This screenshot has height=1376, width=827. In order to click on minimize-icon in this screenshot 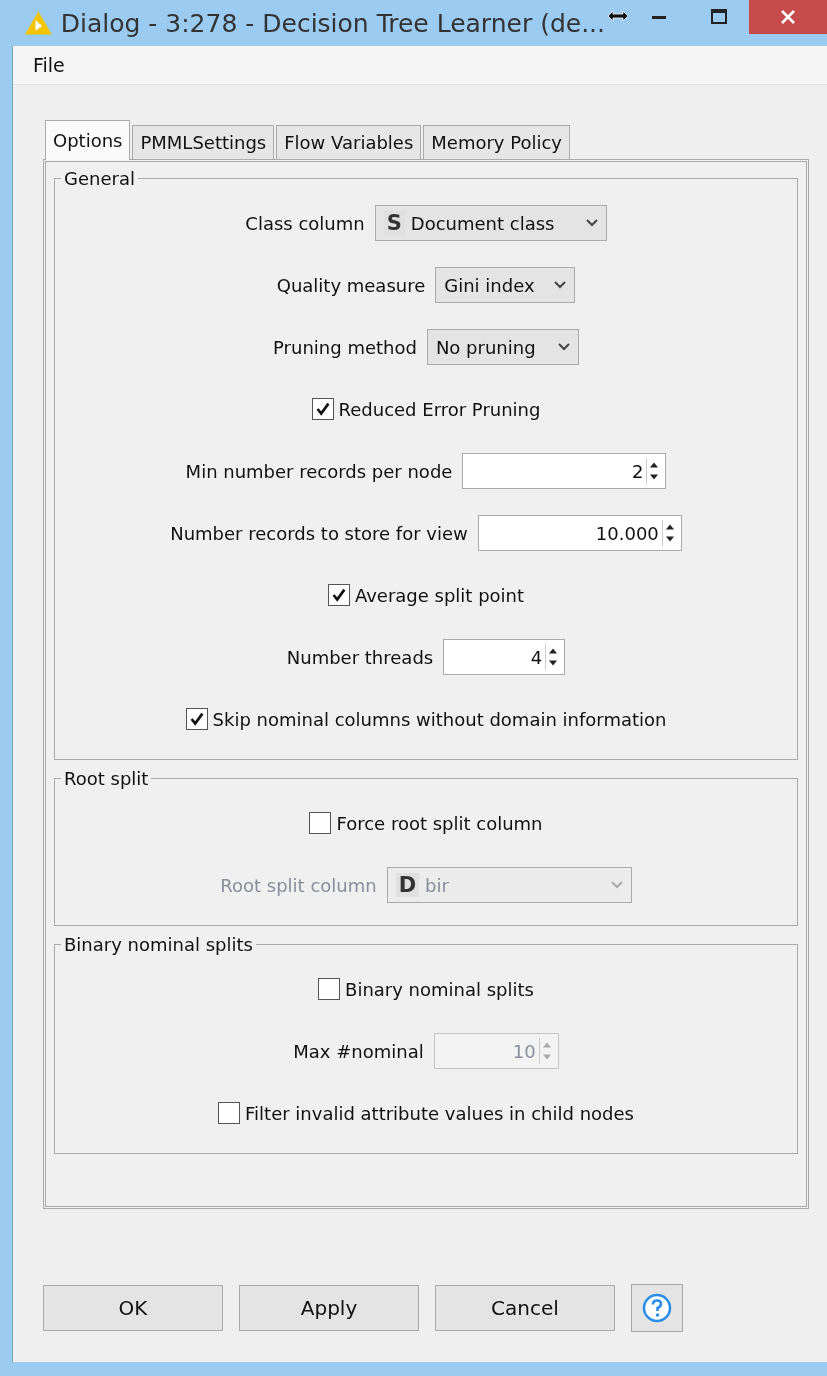, I will do `click(659, 17)`.